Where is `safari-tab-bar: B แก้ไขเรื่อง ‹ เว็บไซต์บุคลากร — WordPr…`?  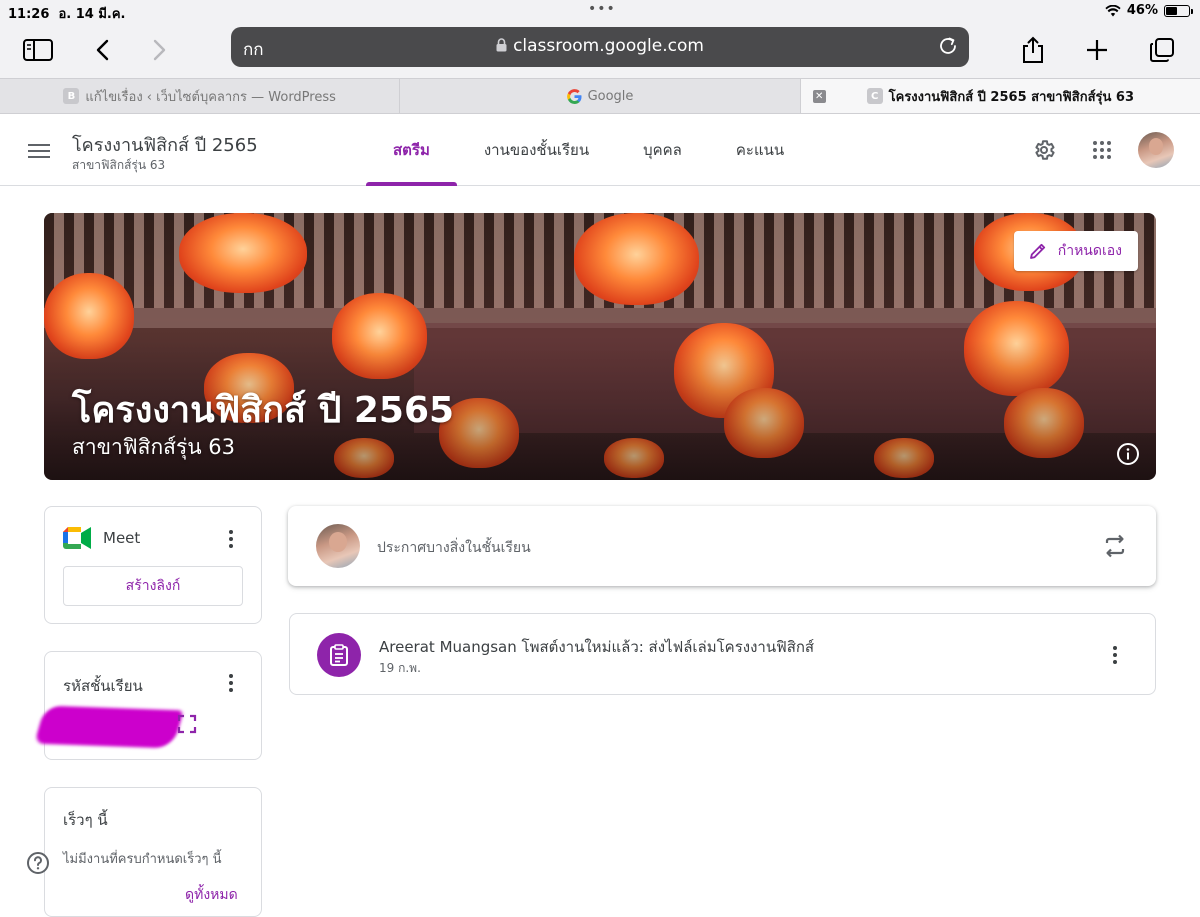
safari-tab-bar: B แก้ไขเรื่อง ‹ เว็บไซต์บุคลากร — WordPr… is located at coordinates (600, 96).